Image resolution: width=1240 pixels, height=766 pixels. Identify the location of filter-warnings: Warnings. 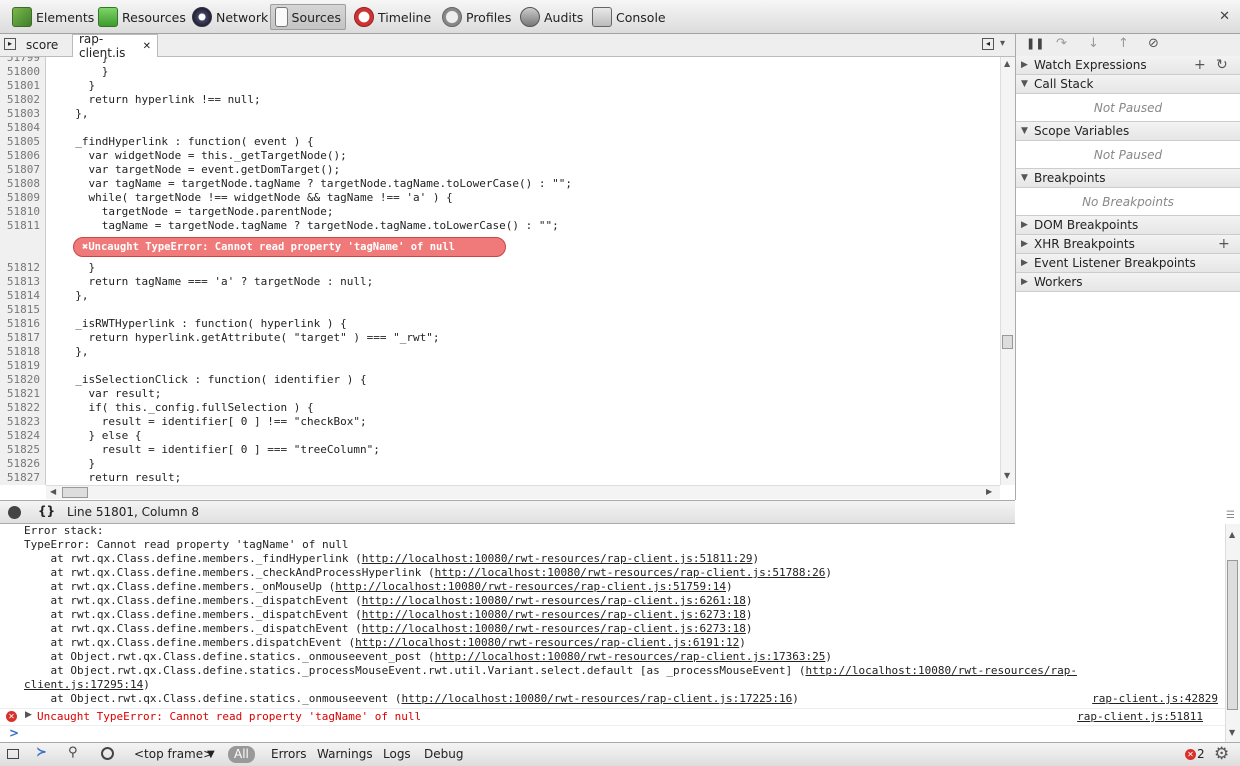
(345, 754).